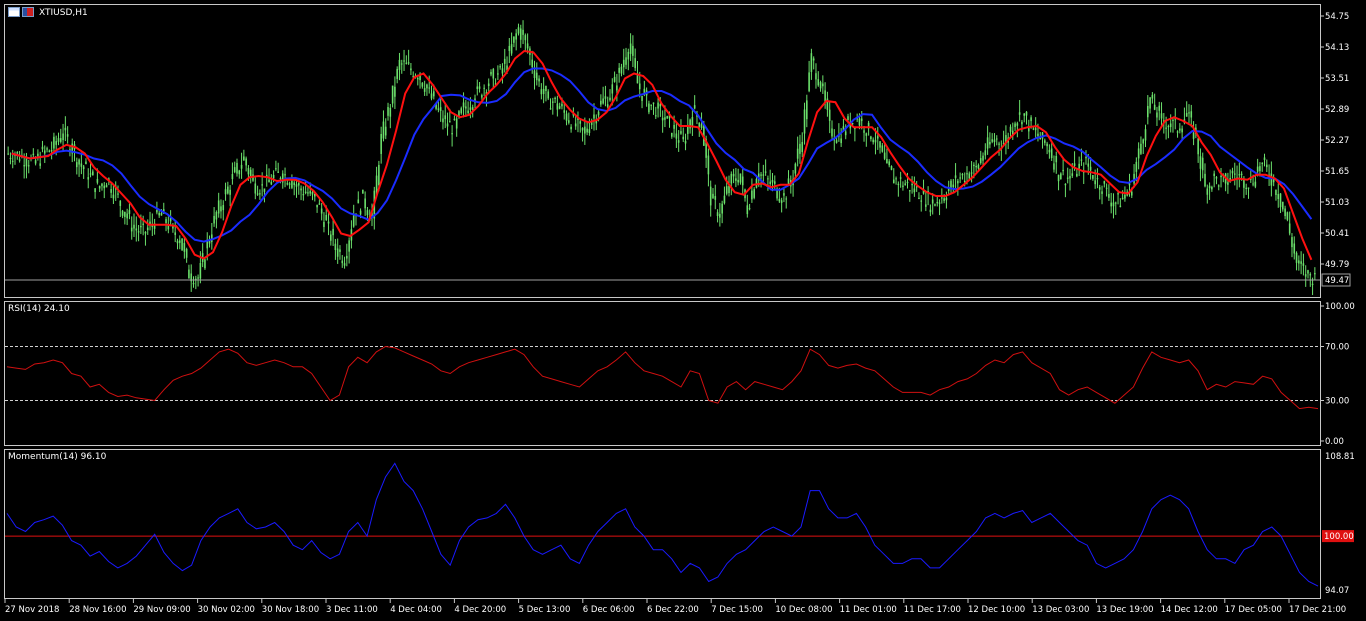 This screenshot has width=1366, height=621. I want to click on time-axis-label: 4 Dec 04:00, so click(416, 610).